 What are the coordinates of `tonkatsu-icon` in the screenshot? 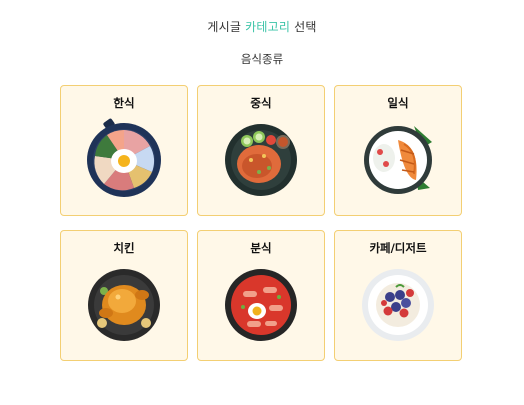 It's located at (398, 158).